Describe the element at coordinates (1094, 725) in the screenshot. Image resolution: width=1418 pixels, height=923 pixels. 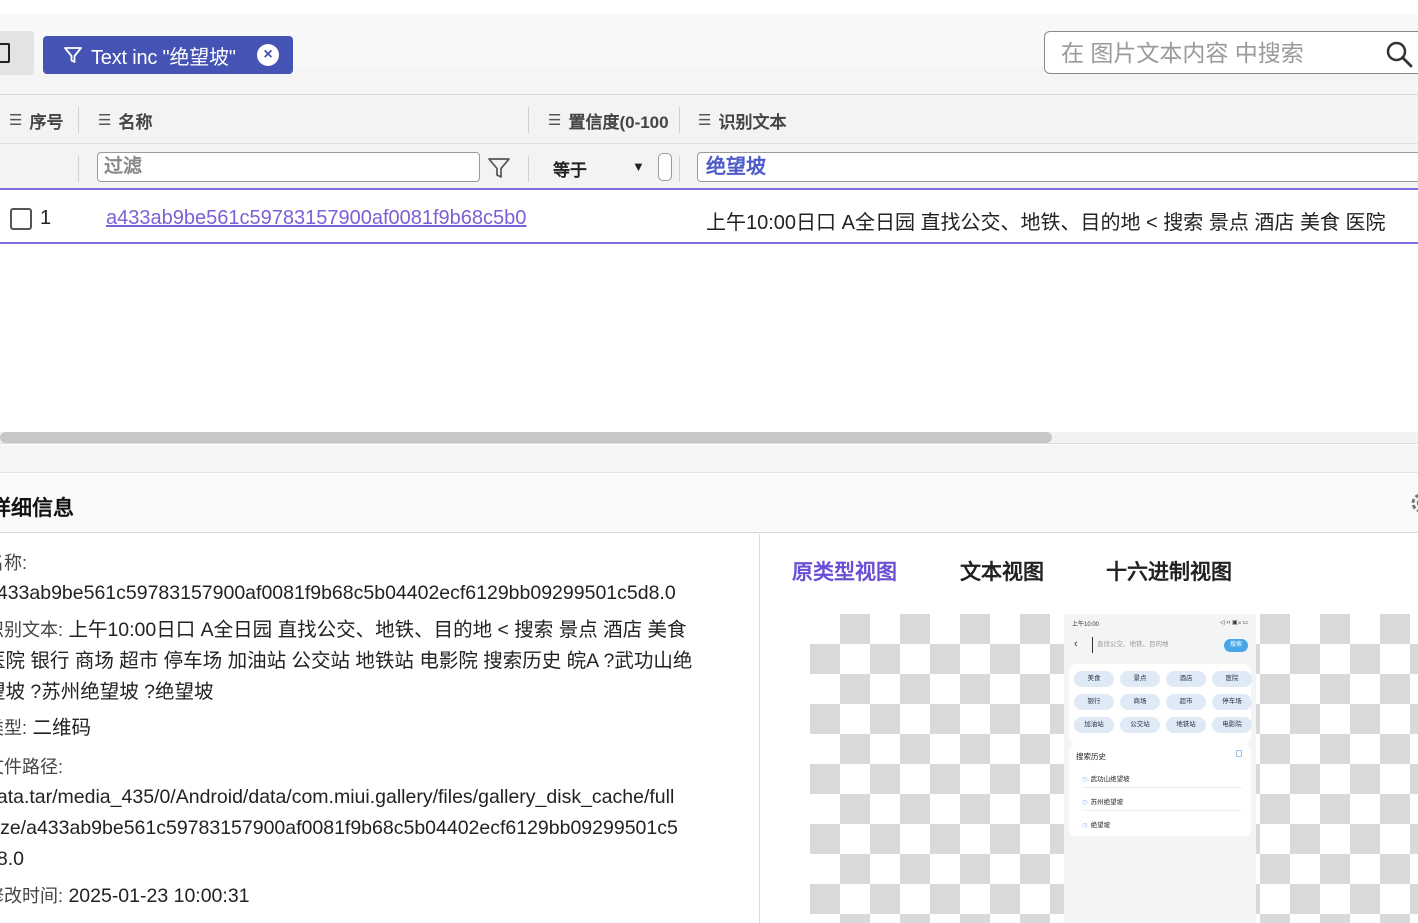
I see `category-chip: 加油站` at that location.